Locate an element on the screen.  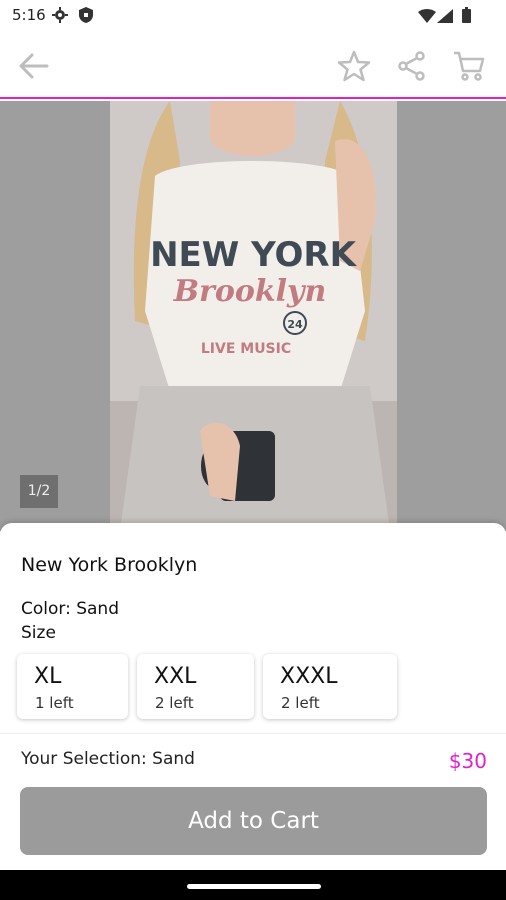
size-option-xxxl: XXXL 2 left is located at coordinates (330, 686).